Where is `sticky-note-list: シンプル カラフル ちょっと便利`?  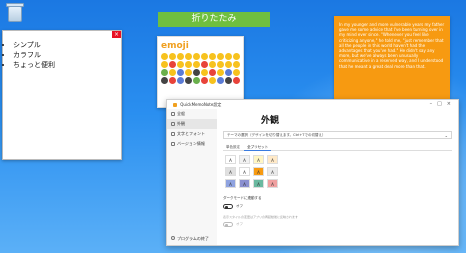 sticky-note-list: シンプル カラフル ちょっと便利 is located at coordinates (67, 55).